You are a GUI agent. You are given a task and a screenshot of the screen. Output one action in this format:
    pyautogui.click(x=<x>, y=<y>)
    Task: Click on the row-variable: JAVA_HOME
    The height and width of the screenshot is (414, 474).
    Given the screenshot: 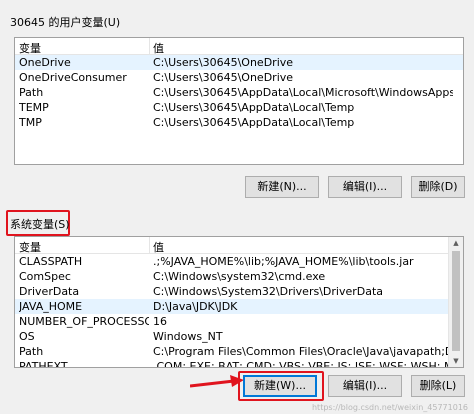 What is the action you would take?
    pyautogui.click(x=51, y=306)
    